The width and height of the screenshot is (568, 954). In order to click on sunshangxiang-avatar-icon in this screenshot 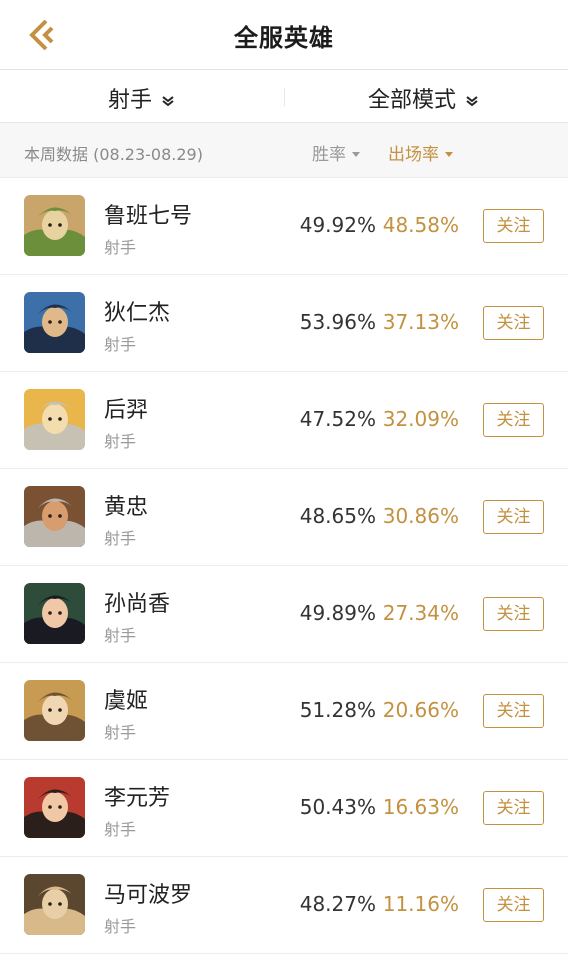, I will do `click(54, 613)`.